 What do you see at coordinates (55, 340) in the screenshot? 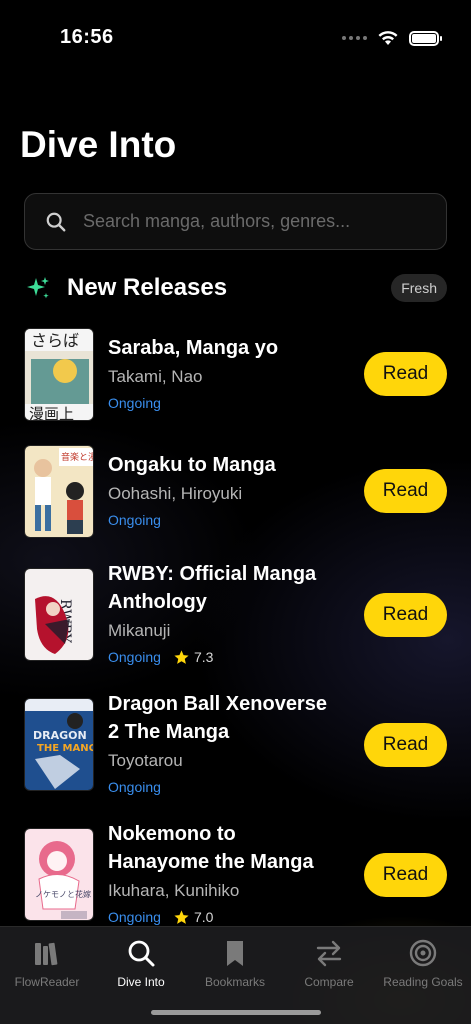
I see `svg-text: さらば` at bounding box center [55, 340].